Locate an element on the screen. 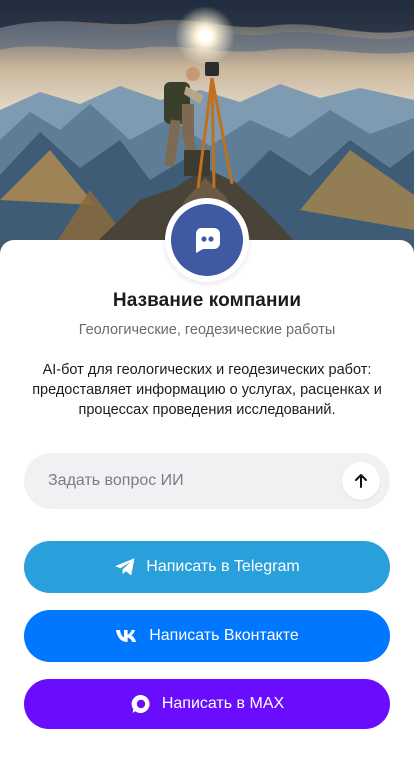  telegram-button: Написать в Telegram is located at coordinates (207, 567).